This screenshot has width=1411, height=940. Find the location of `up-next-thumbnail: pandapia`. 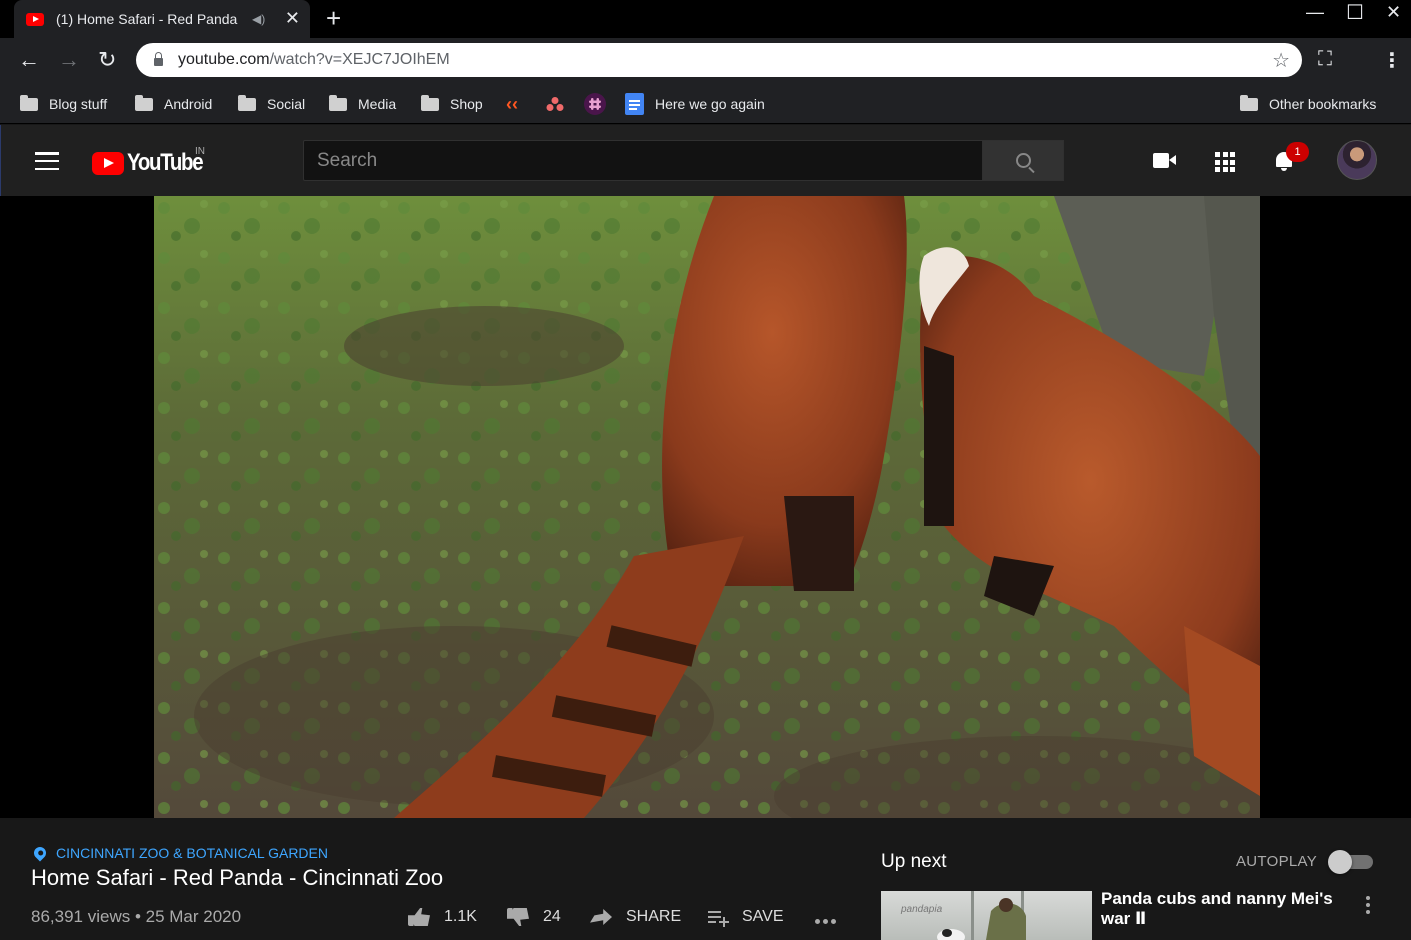

up-next-thumbnail: pandapia is located at coordinates (986, 915).